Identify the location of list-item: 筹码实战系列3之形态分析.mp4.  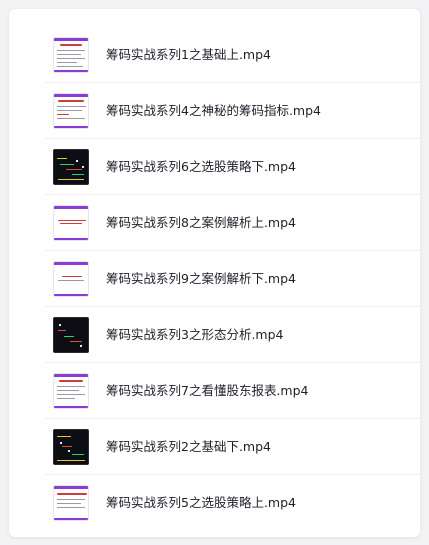
(214, 335).